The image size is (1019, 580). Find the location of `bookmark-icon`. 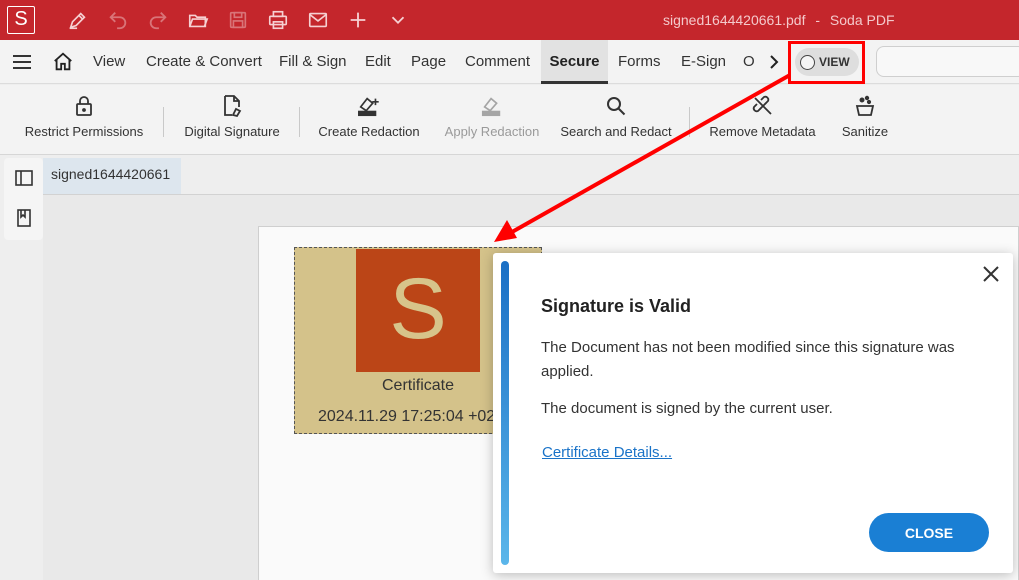

bookmark-icon is located at coordinates (24, 218).